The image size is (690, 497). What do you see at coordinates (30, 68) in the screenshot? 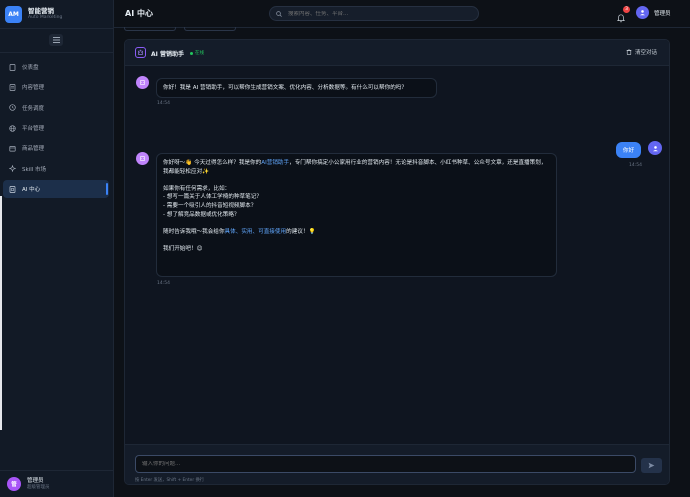
I see `sidebar-item-label: 仪表盘` at bounding box center [30, 68].